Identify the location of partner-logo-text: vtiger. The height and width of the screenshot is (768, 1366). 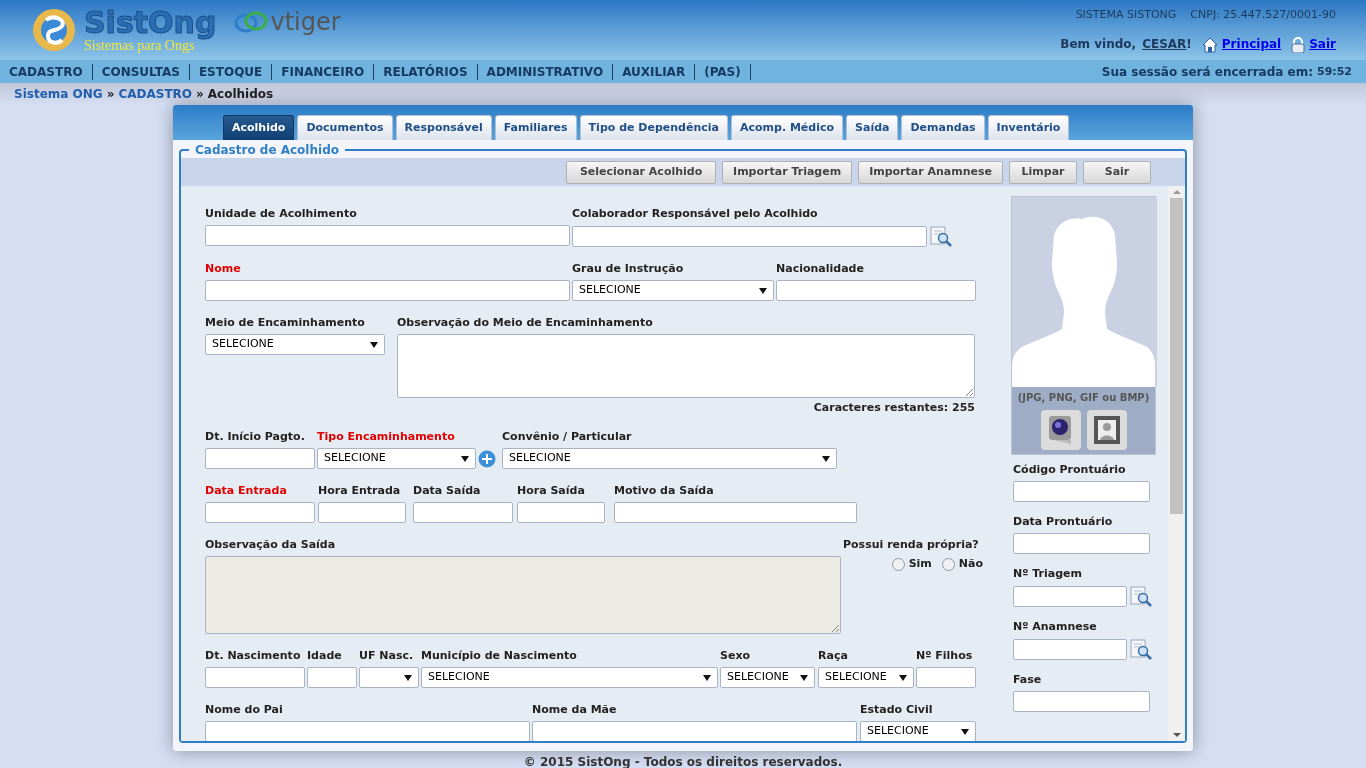
(305, 22).